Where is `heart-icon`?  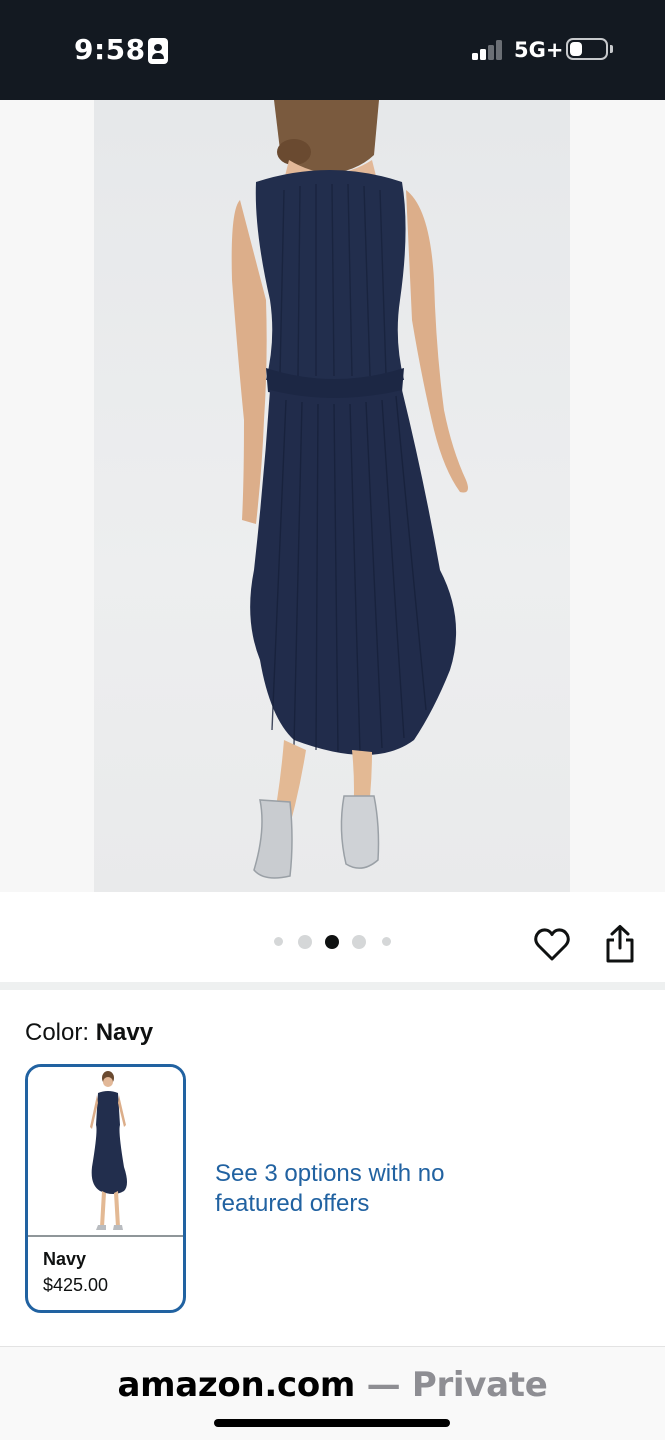
heart-icon is located at coordinates (552, 944).